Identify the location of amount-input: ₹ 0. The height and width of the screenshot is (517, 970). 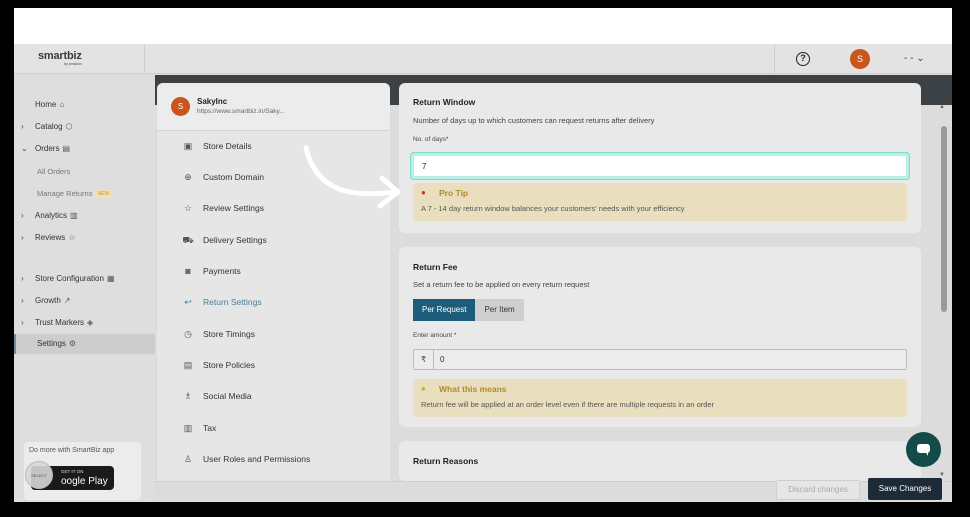
(660, 359).